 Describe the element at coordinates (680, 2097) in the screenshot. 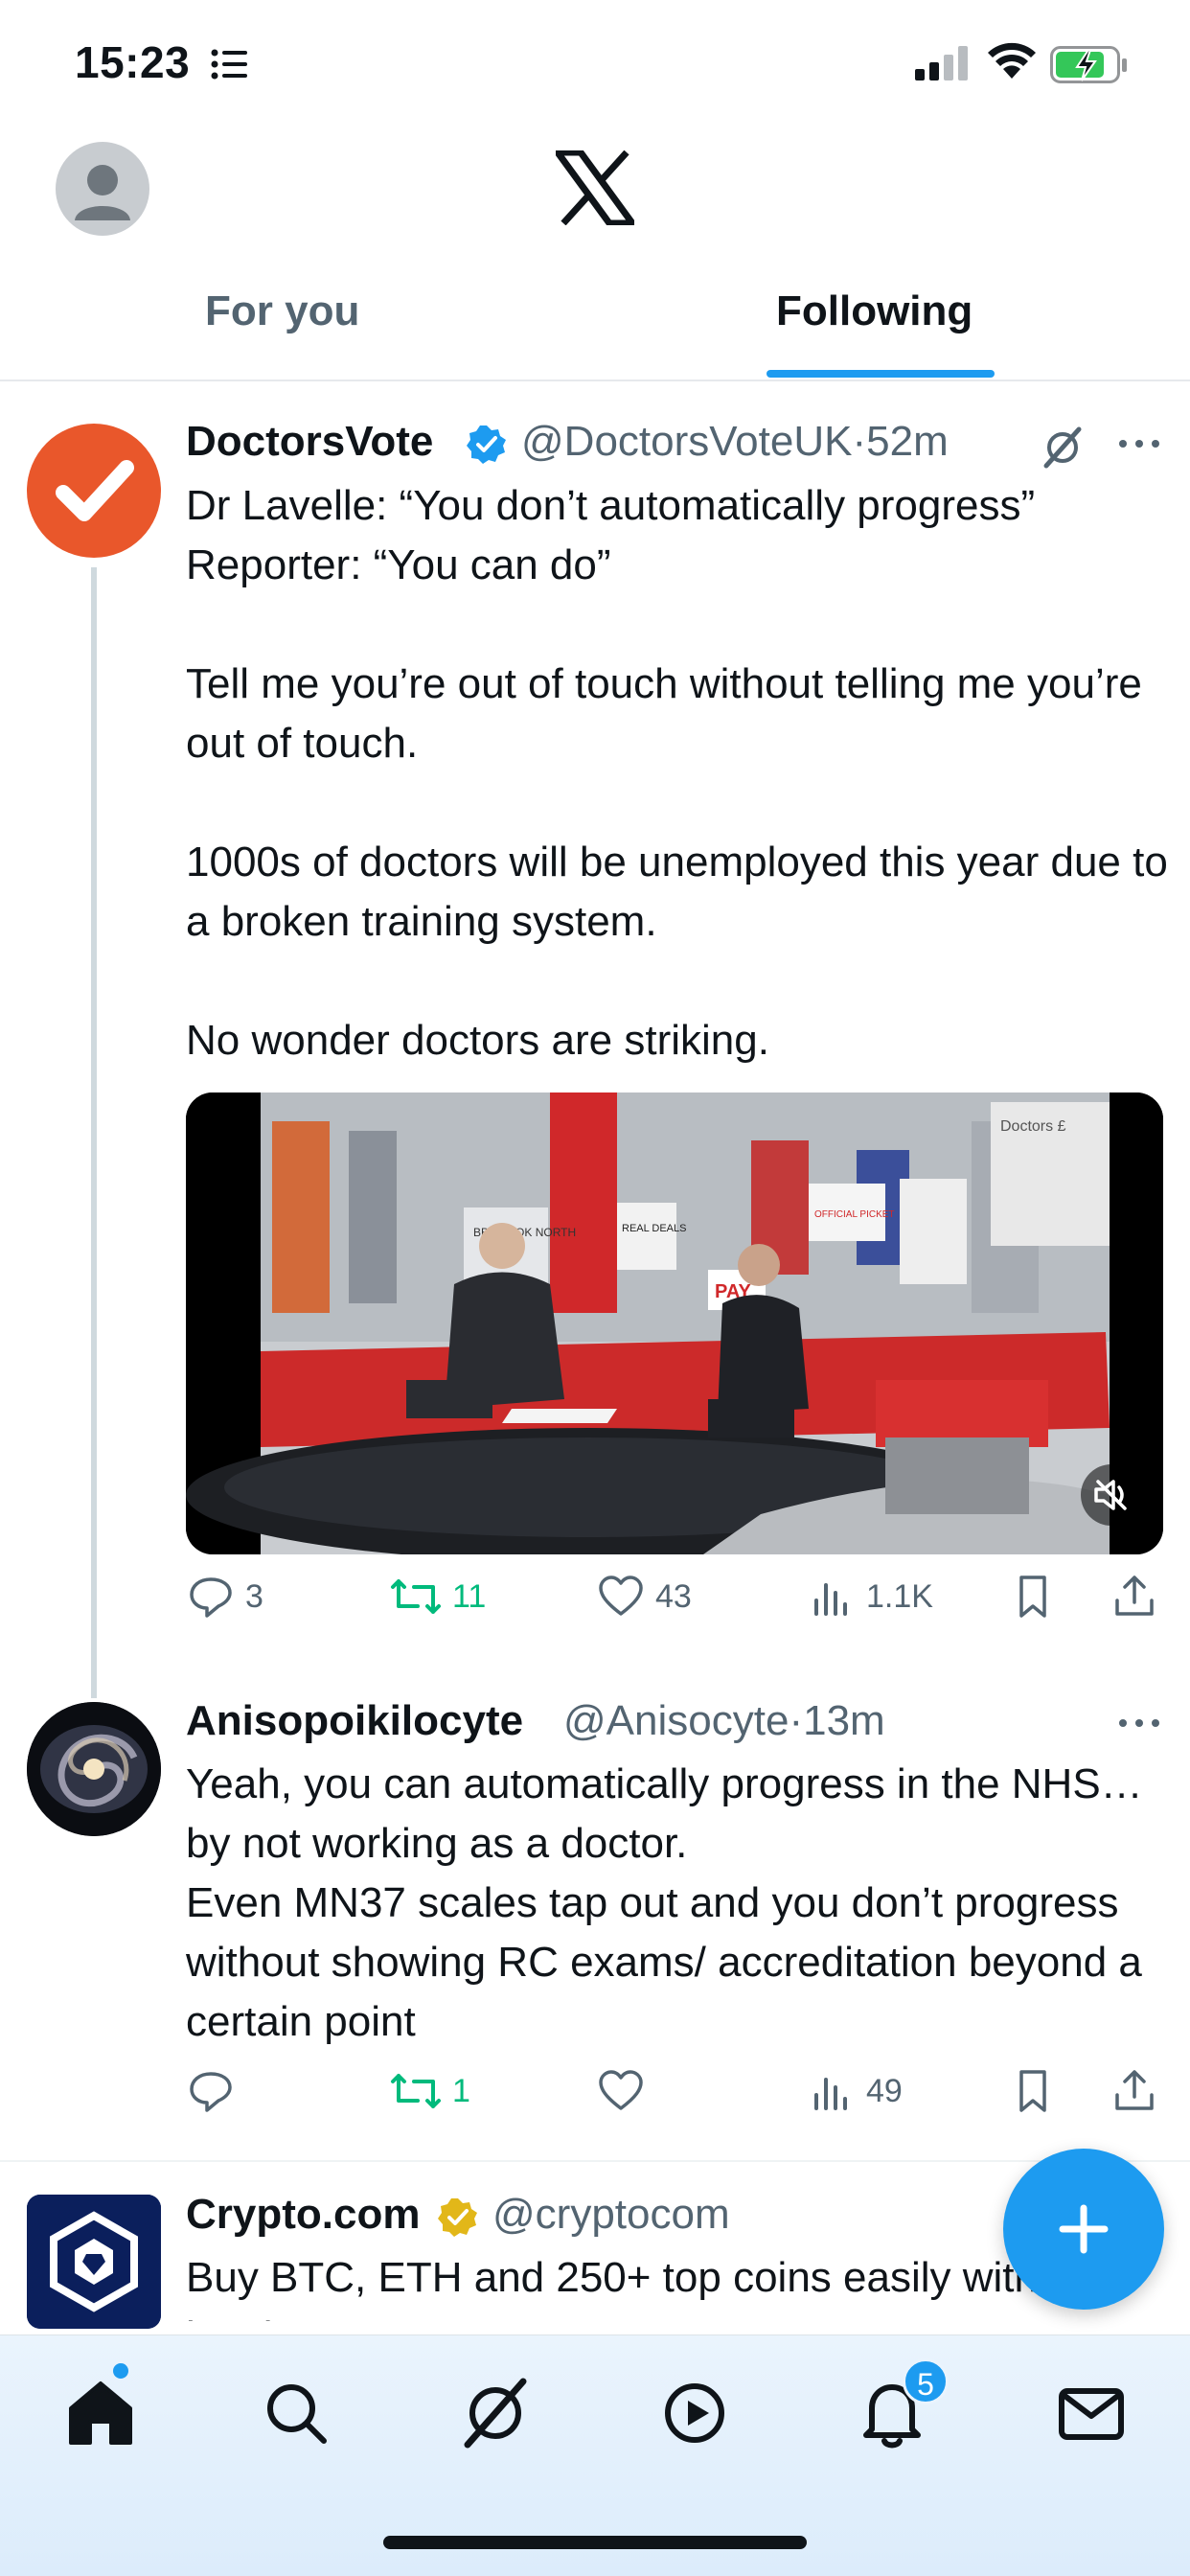

I see `tweet-actions: 1 49` at that location.